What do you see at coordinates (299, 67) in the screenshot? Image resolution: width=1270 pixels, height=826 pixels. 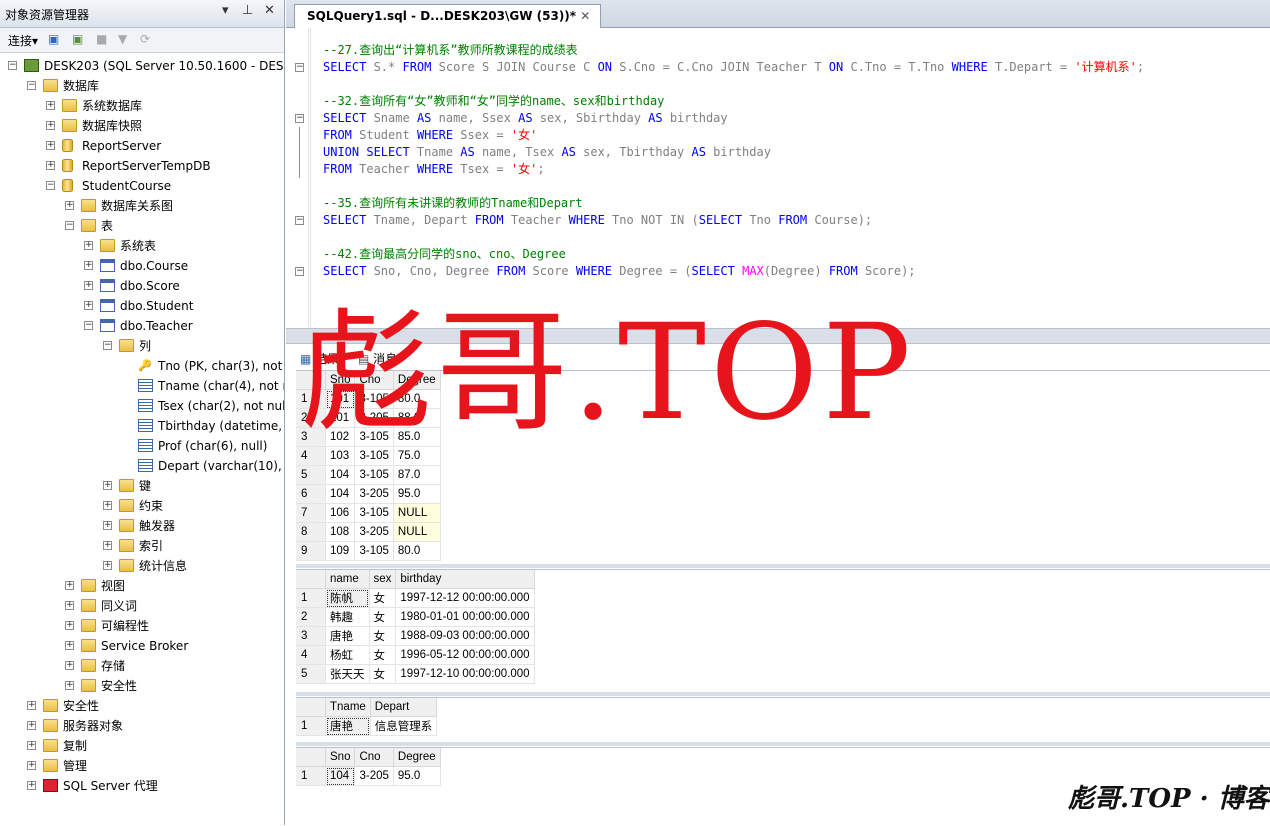 I see `code-collapse-icon: −` at bounding box center [299, 67].